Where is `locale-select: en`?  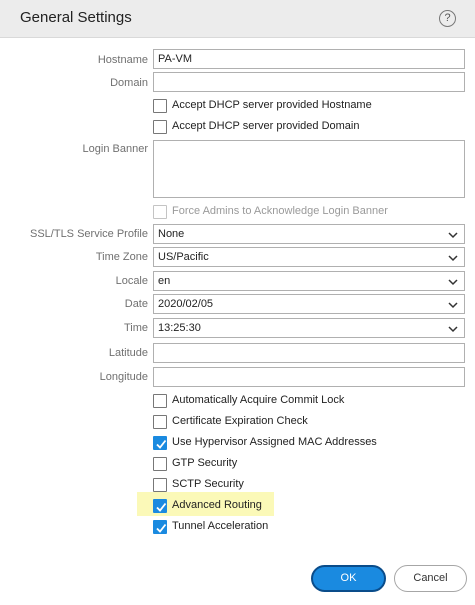
locale-select: en is located at coordinates (309, 281).